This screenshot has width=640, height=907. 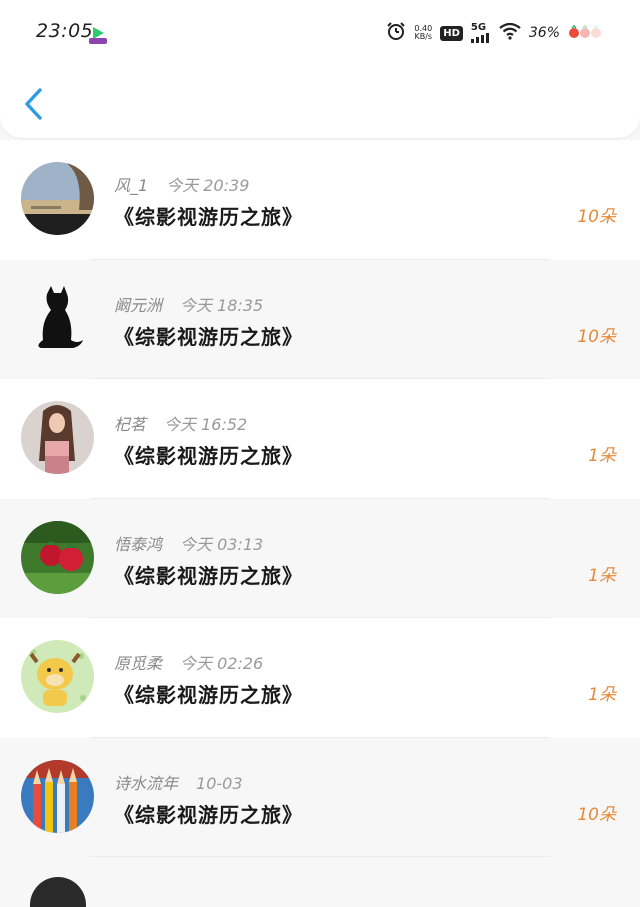 I want to click on list-item: 杞茗 今天 16:52 《综影视游历之旅》 1朵, so click(x=320, y=439).